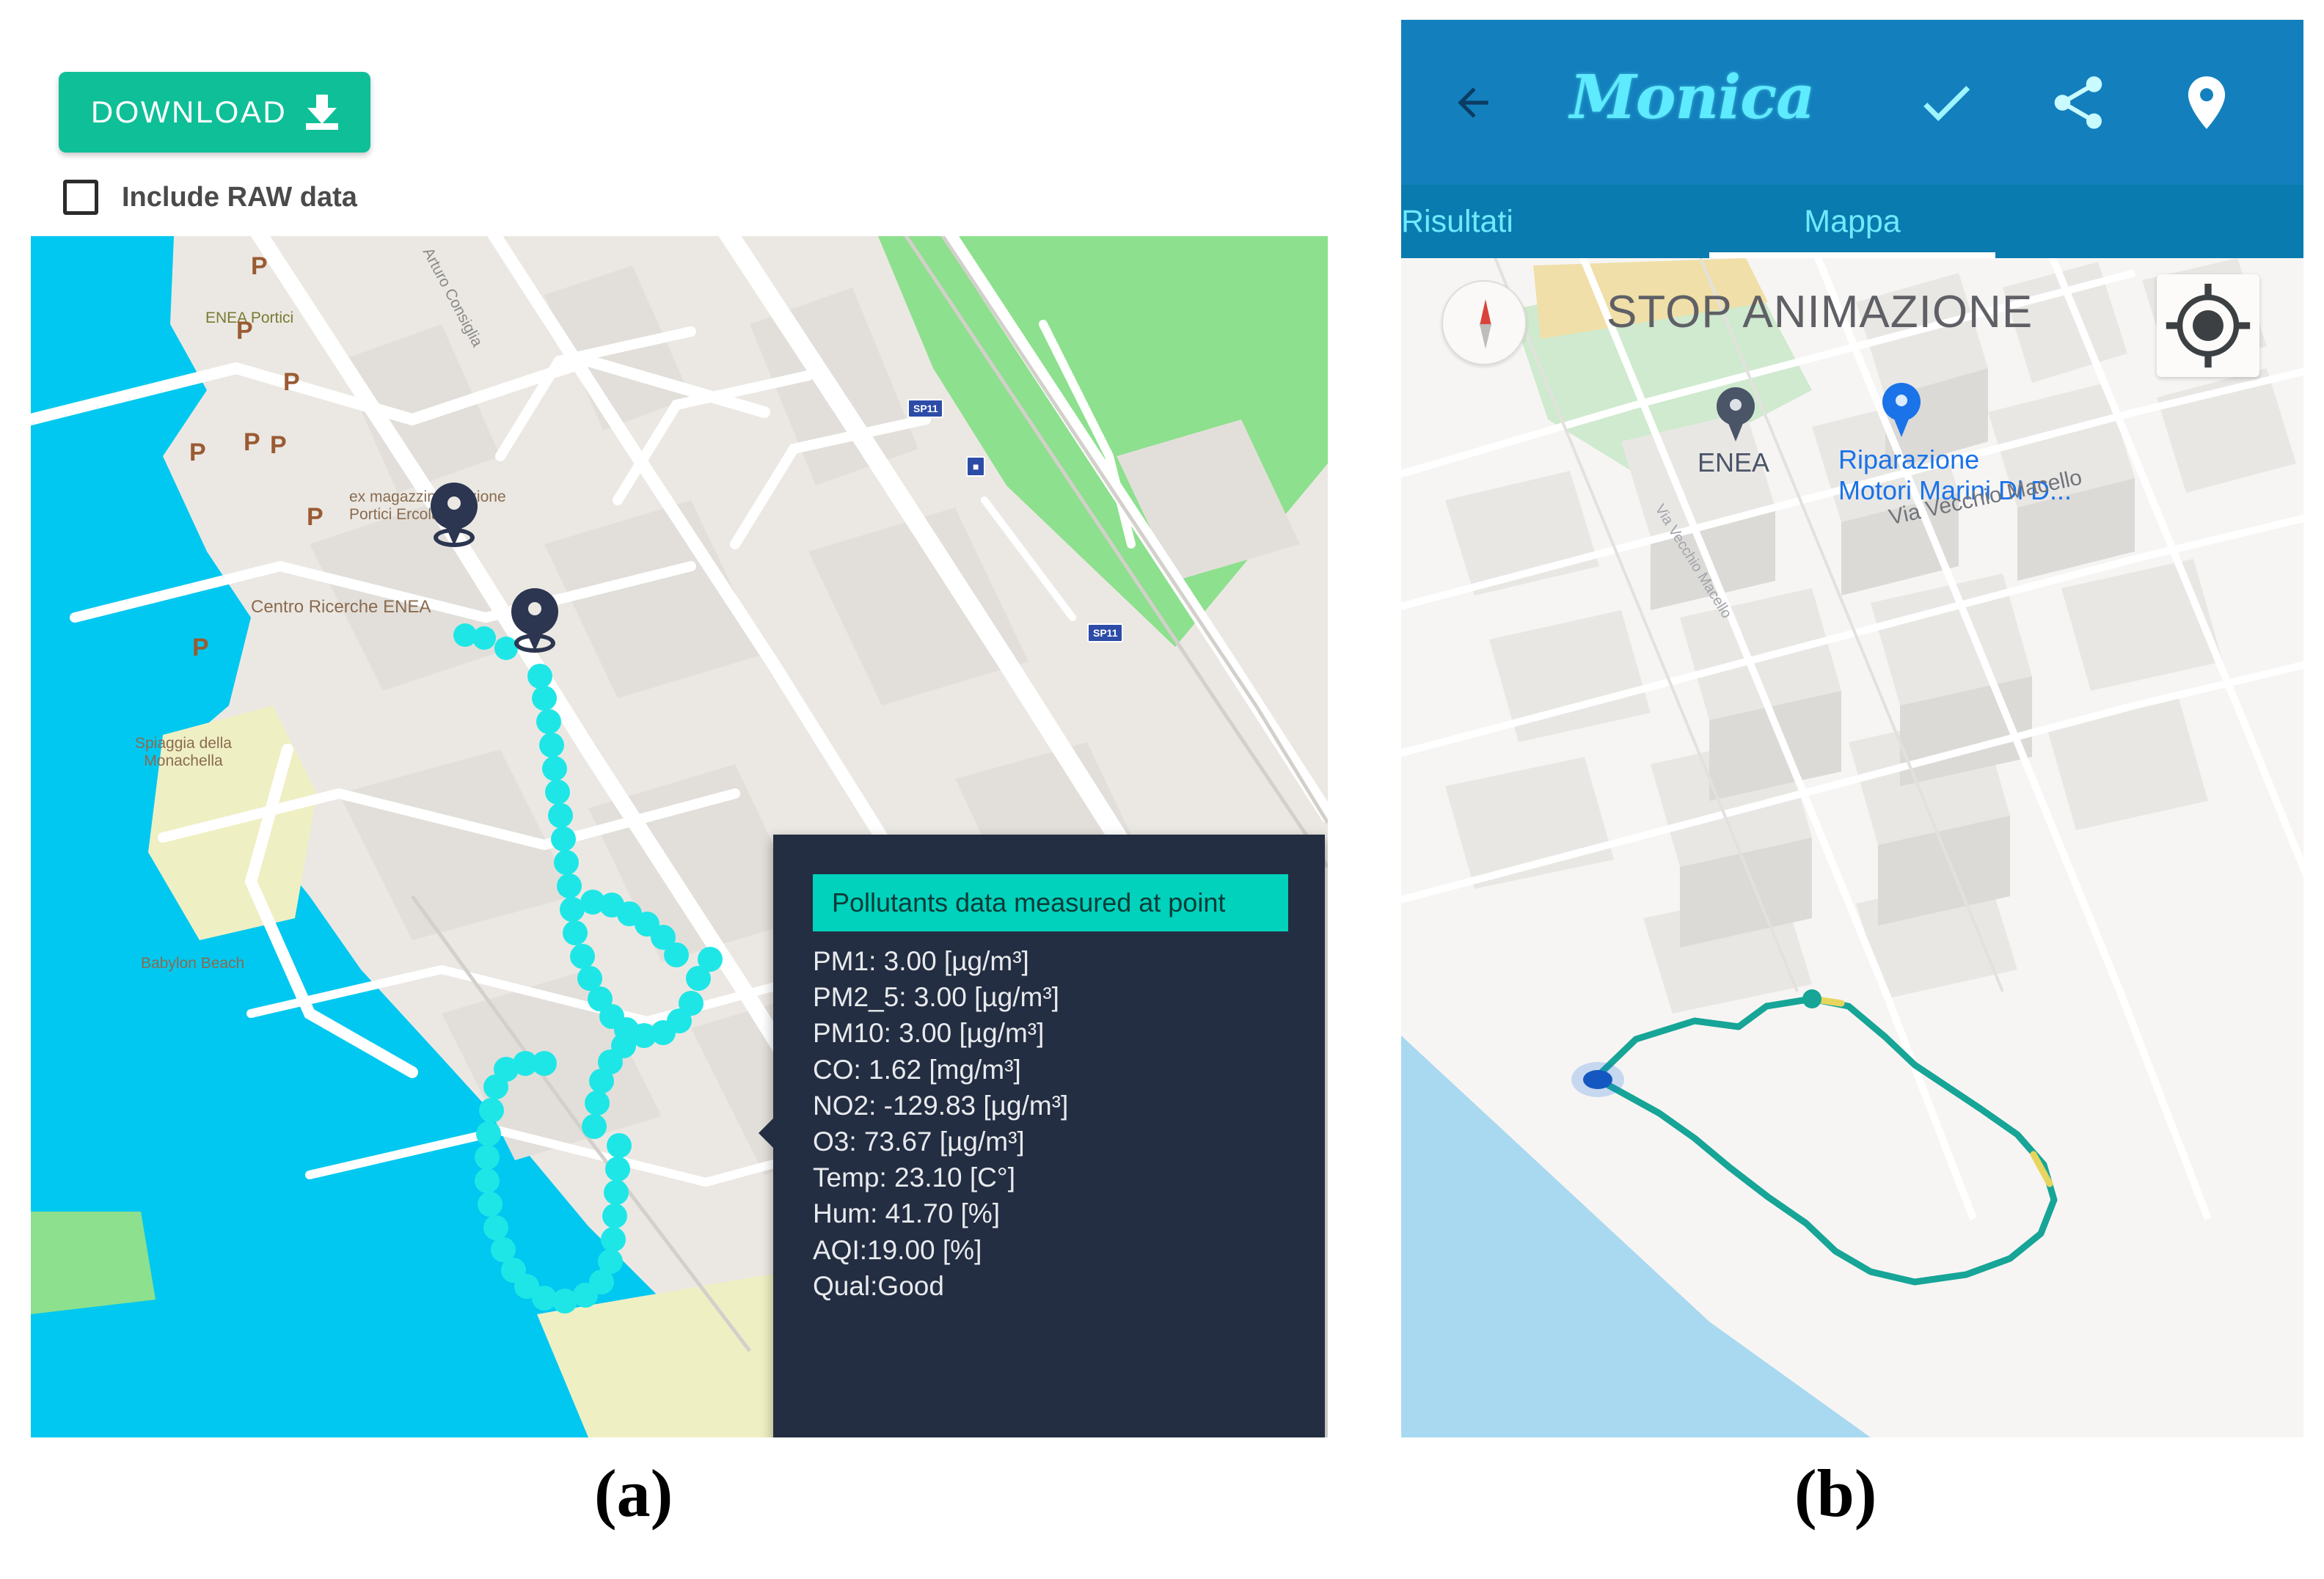  I want to click on download-button-label: DOWNLOAD, so click(189, 112).